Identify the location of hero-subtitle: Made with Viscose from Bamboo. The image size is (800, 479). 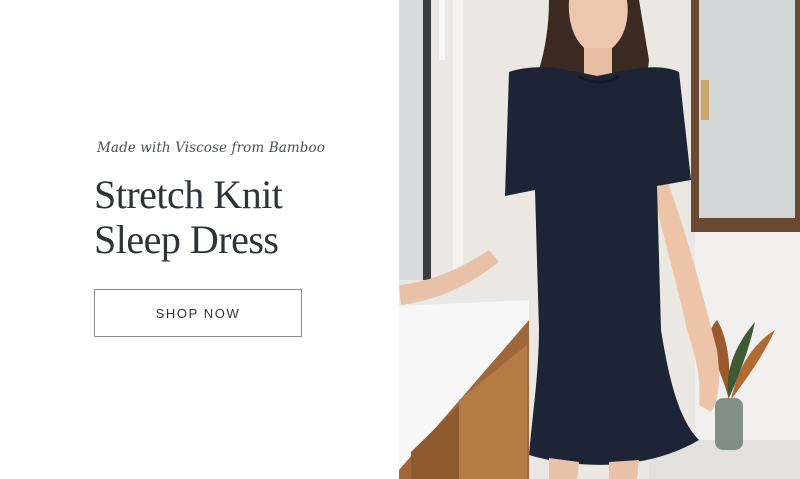
(211, 148).